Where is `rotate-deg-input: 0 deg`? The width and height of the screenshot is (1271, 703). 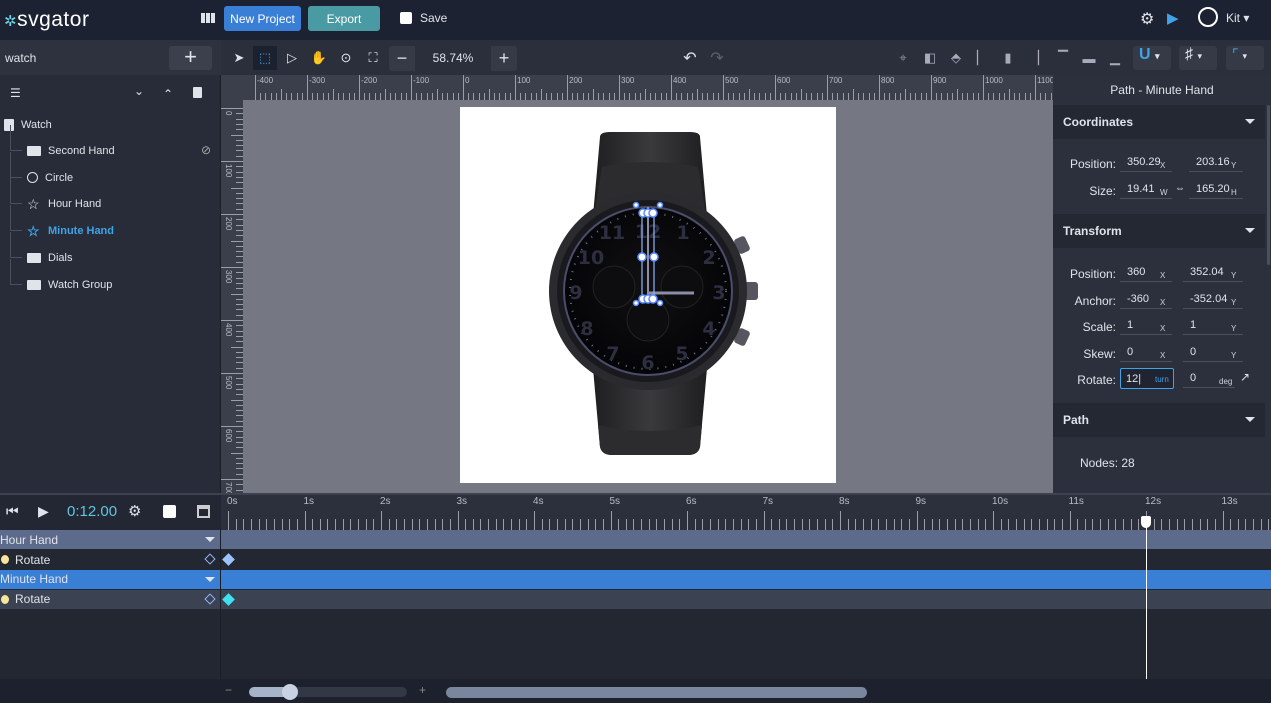
rotate-deg-input: 0 deg is located at coordinates (1209, 379).